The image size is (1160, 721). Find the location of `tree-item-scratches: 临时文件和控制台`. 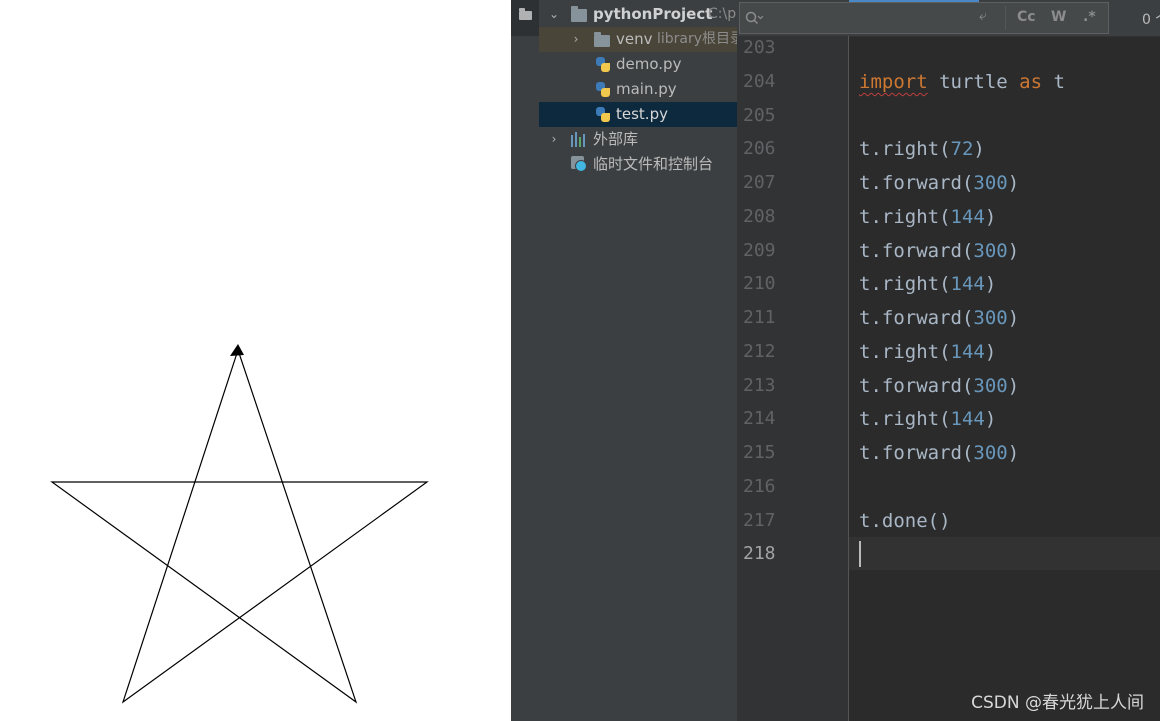

tree-item-scratches: 临时文件和控制台 is located at coordinates (638, 164).